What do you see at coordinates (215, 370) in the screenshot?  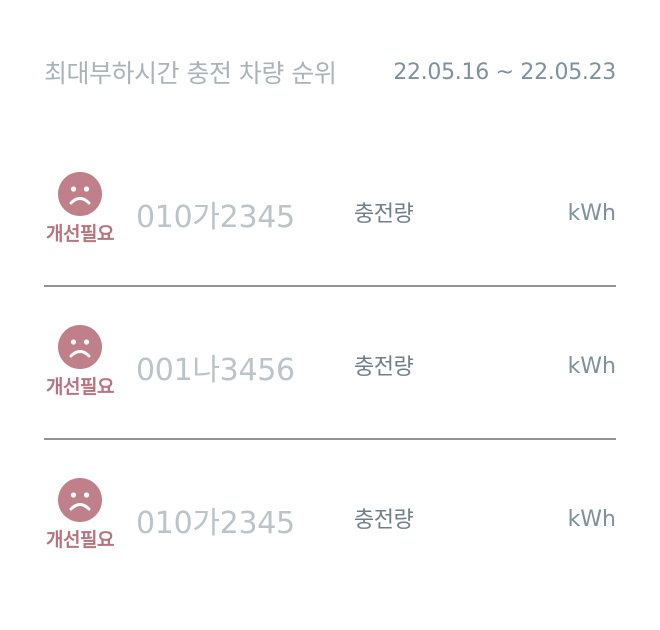 I see `vehicle-plate: 001나3456` at bounding box center [215, 370].